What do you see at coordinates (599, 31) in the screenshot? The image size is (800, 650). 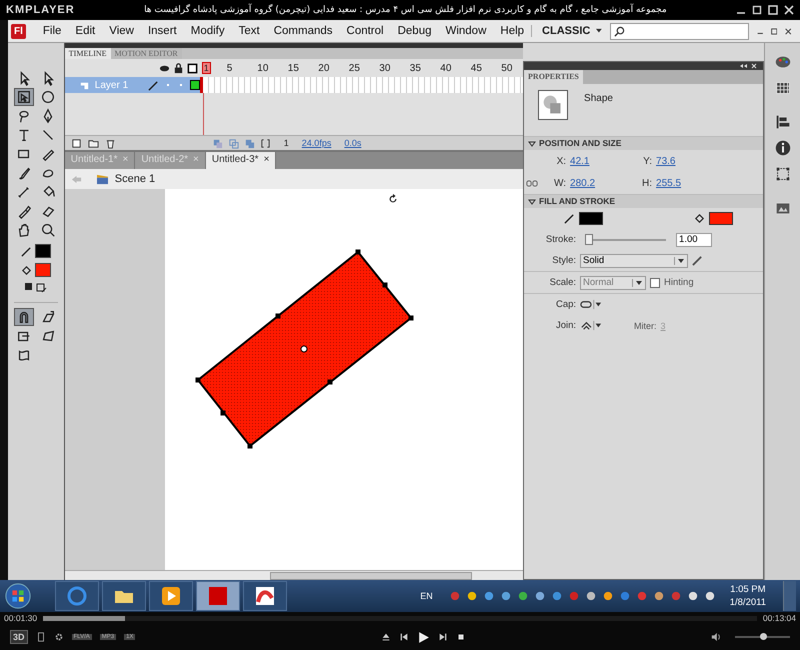 I see `caret-icon` at bounding box center [599, 31].